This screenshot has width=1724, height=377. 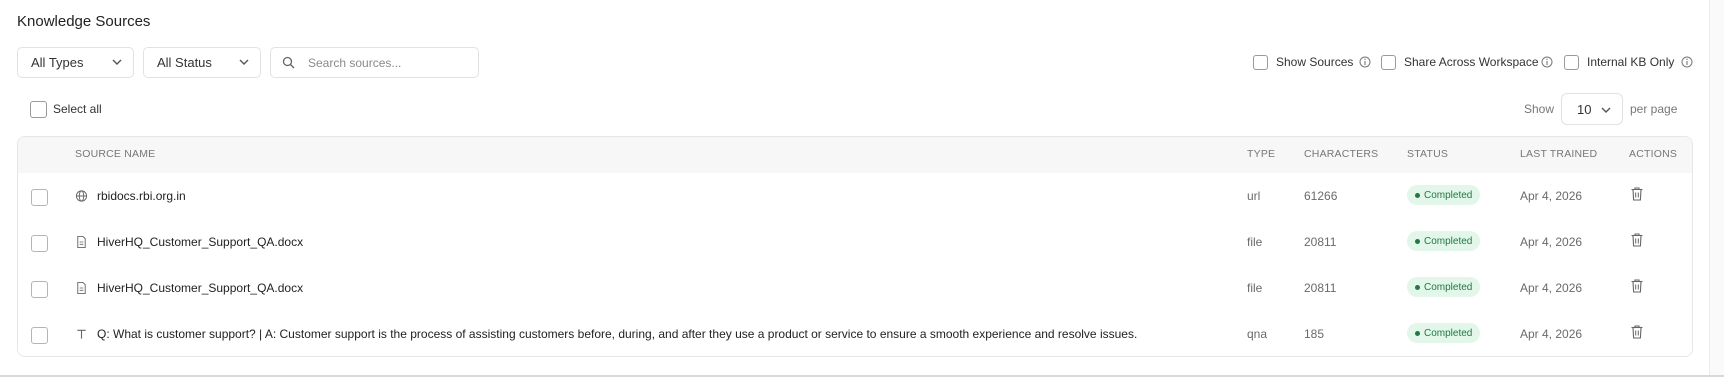 What do you see at coordinates (1257, 334) in the screenshot?
I see `source-type: qna` at bounding box center [1257, 334].